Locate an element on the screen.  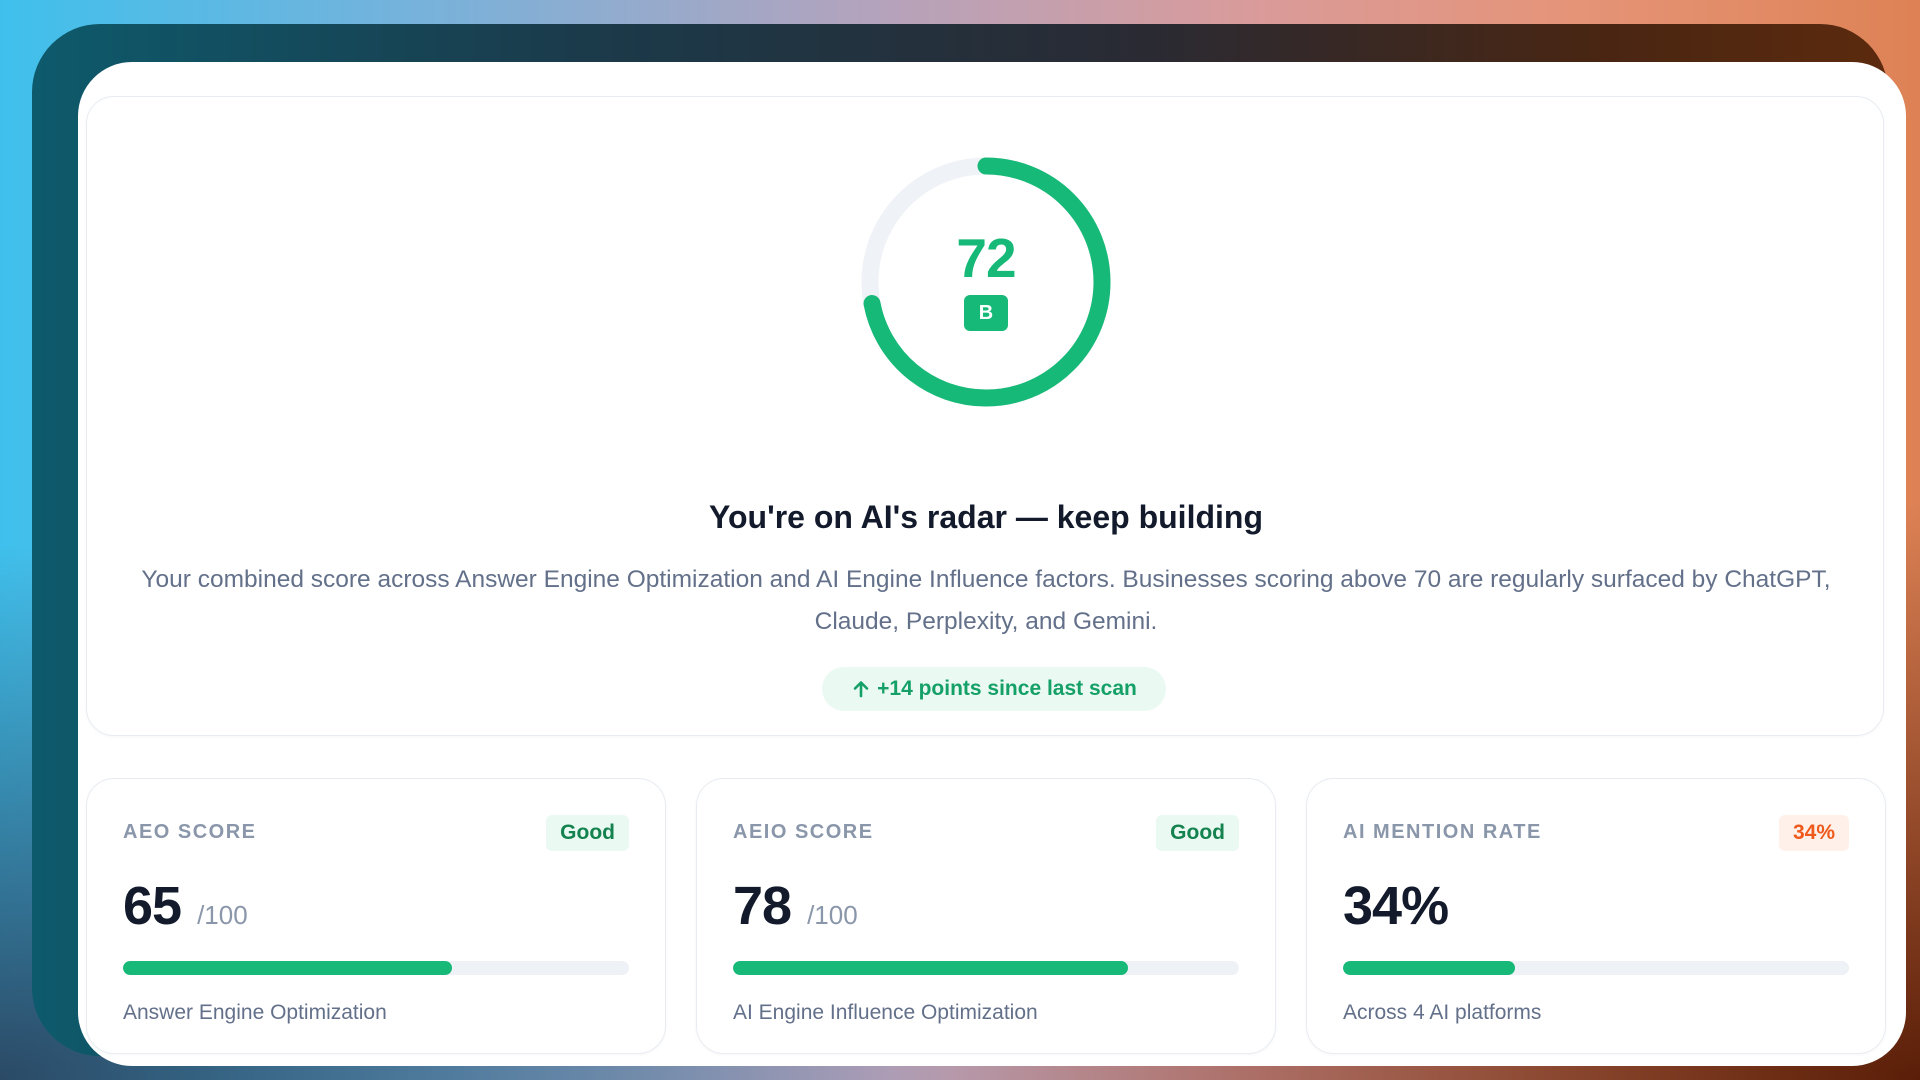
grade-badge: B is located at coordinates (986, 313).